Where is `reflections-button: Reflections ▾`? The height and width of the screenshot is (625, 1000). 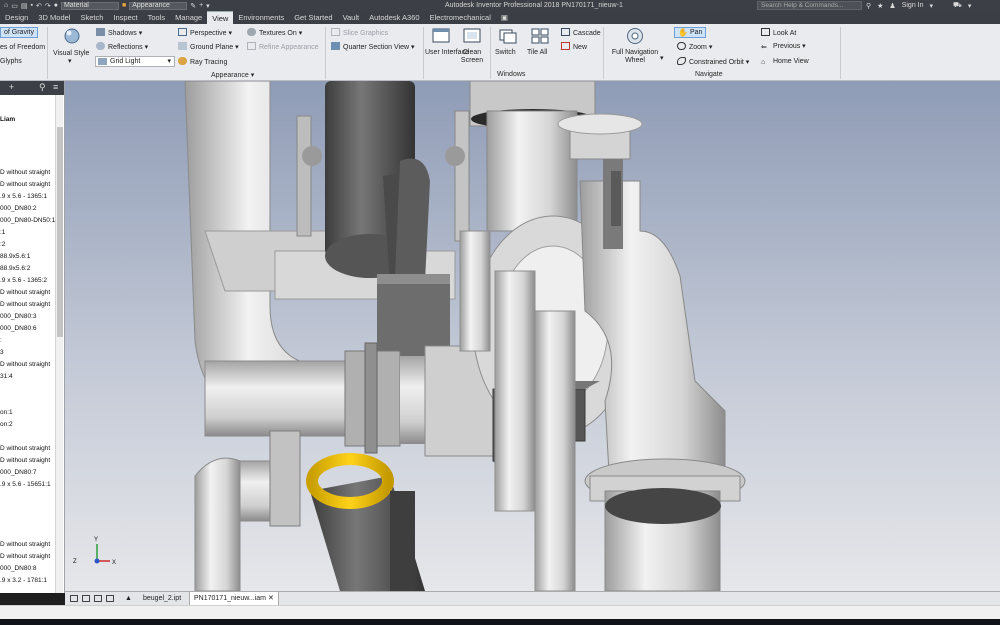
reflections-button: Reflections ▾ is located at coordinates (122, 47).